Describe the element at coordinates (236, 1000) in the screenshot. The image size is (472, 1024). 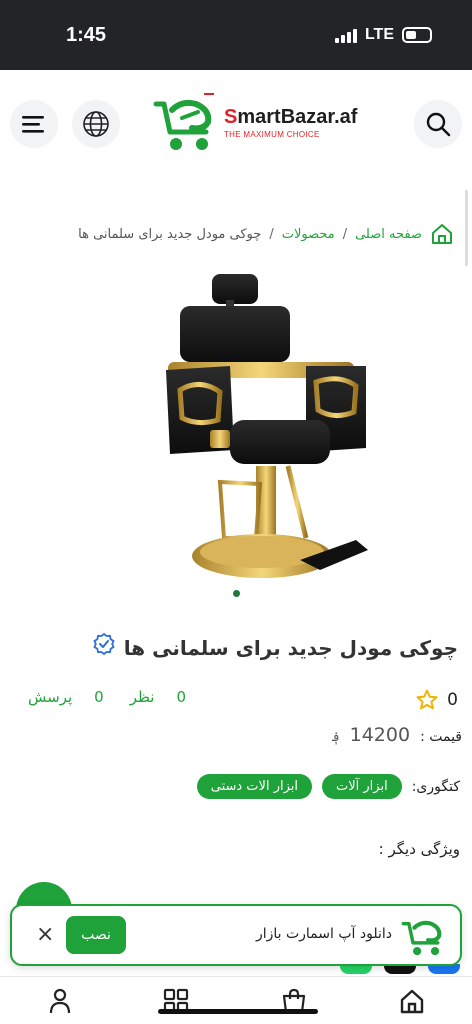
I see `bottom-tab-bar` at that location.